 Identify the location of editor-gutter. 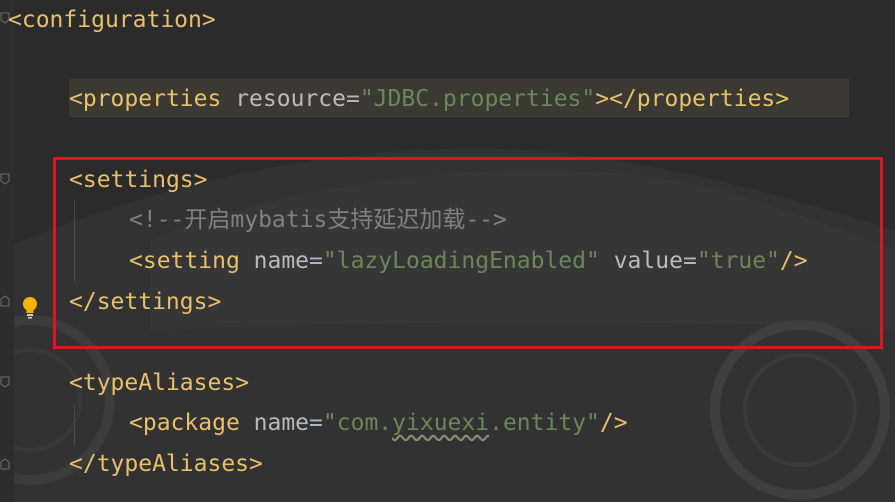
(7, 251).